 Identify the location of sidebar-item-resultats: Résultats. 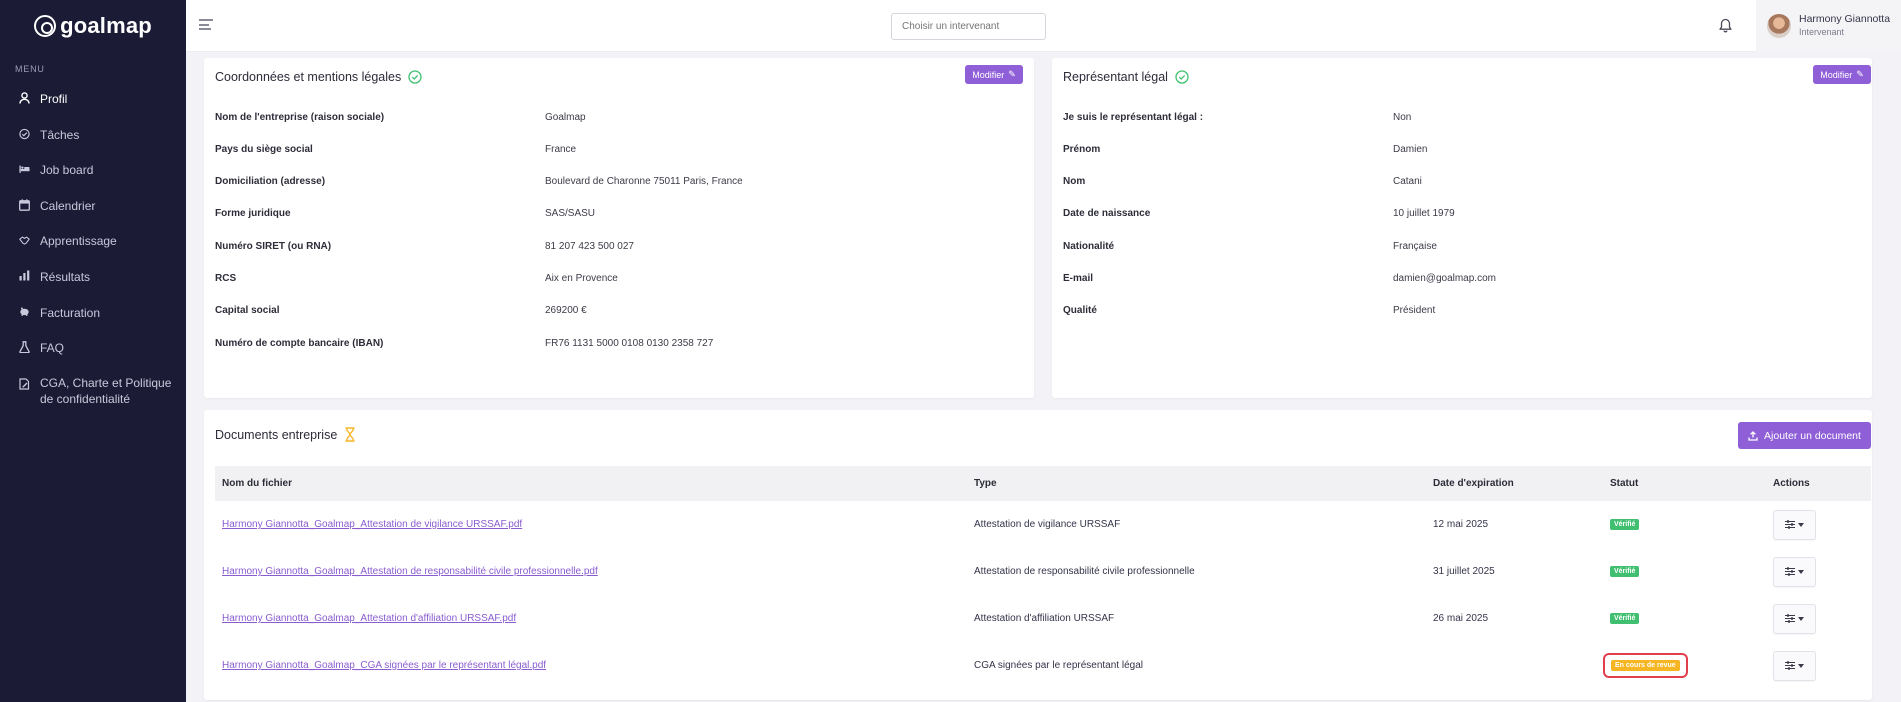
(93, 278).